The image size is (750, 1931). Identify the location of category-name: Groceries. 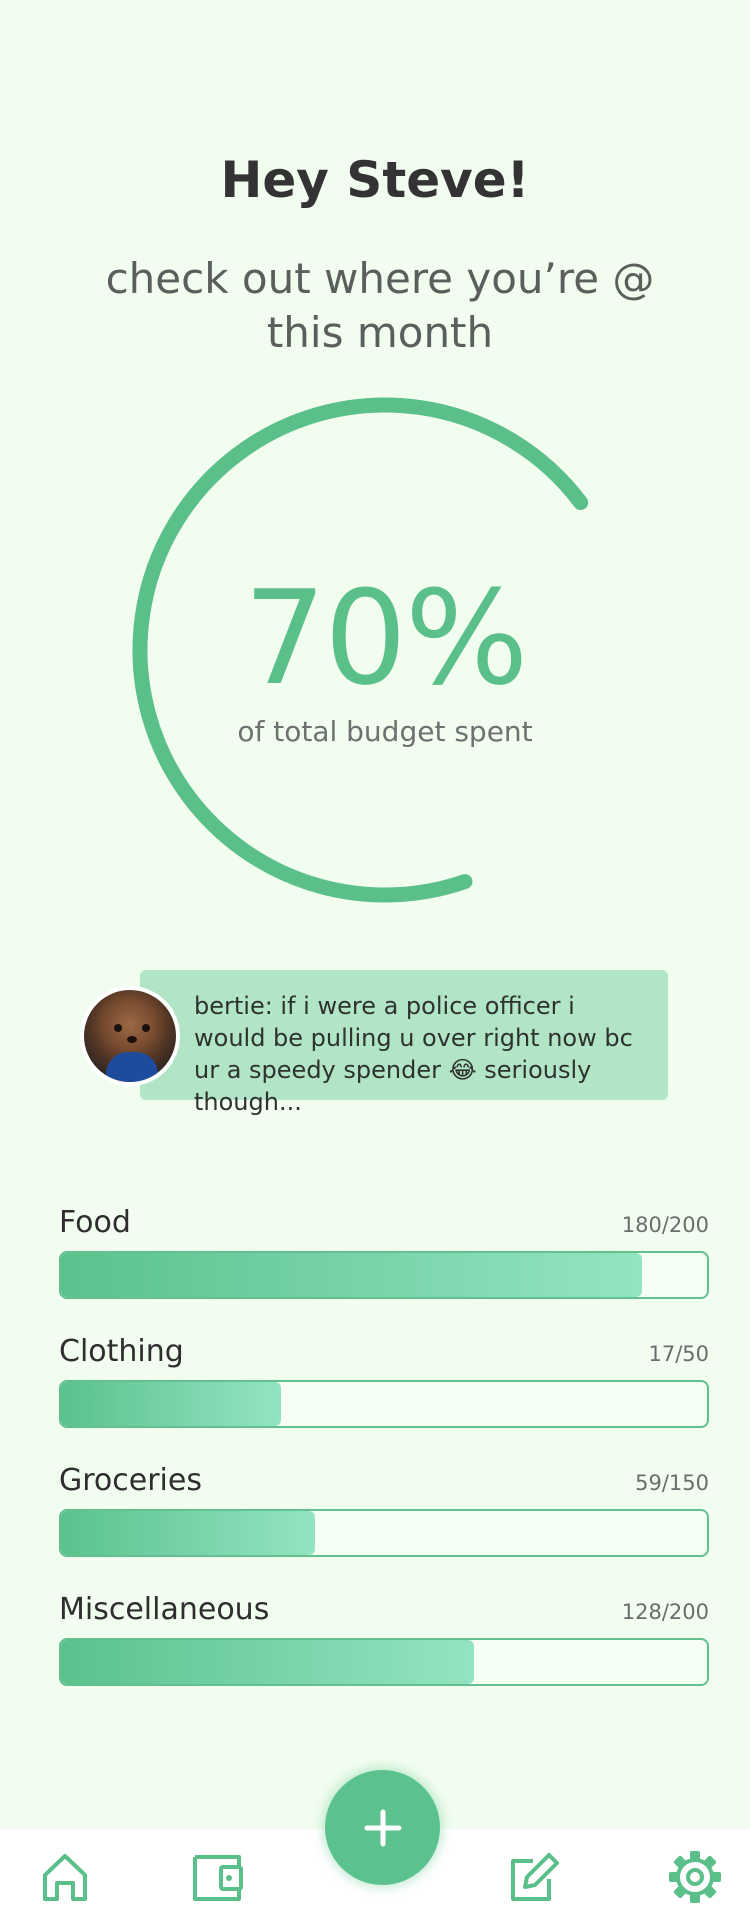
(130, 1480).